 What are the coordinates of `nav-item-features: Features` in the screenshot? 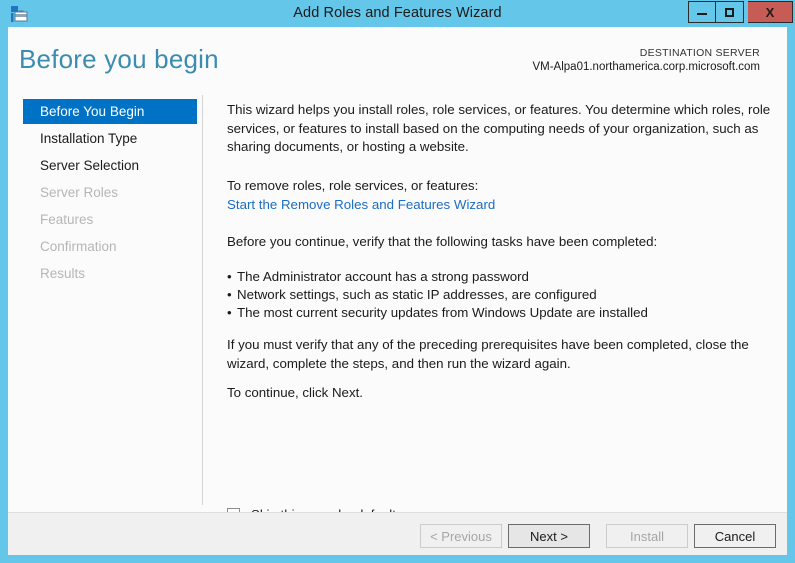 It's located at (67, 219).